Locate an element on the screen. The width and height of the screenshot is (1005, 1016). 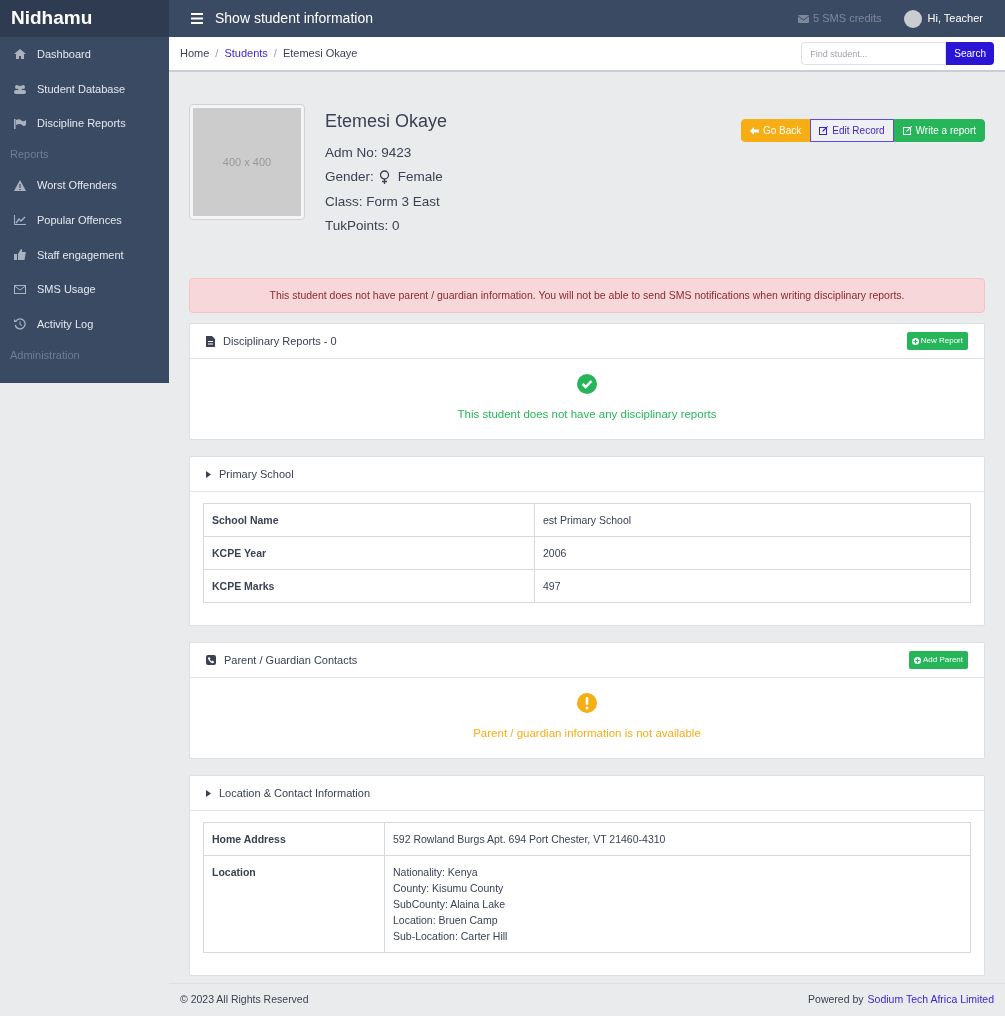
table-cell: KCPE Year is located at coordinates (369, 553).